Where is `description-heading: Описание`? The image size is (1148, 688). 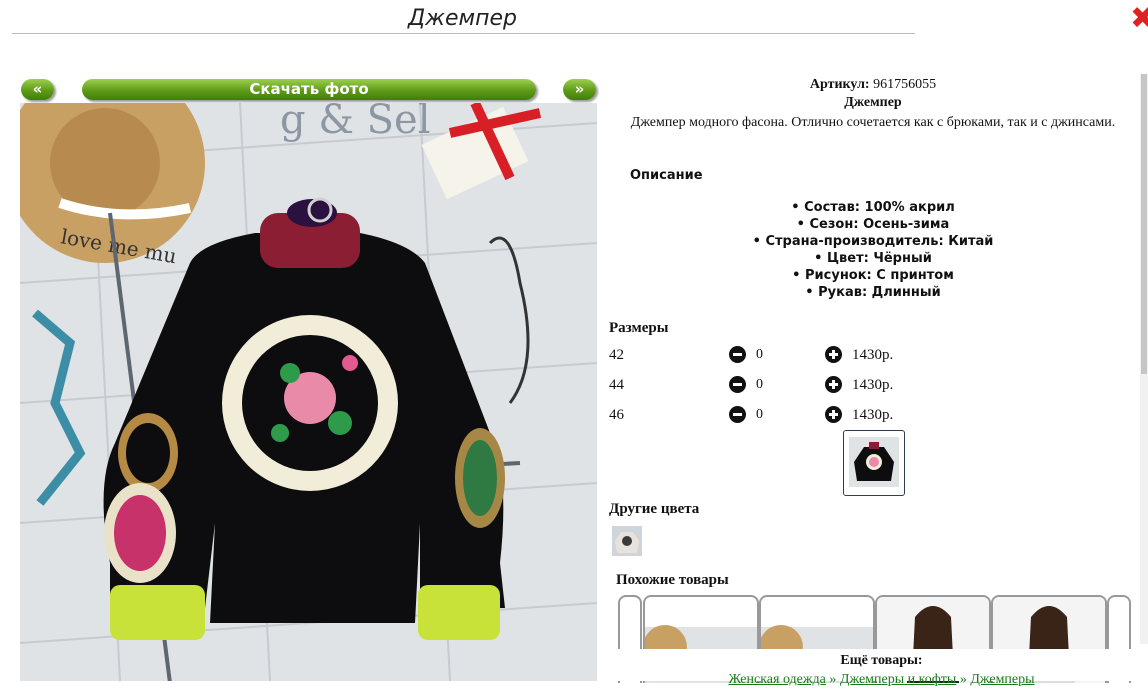
description-heading: Описание is located at coordinates (666, 175).